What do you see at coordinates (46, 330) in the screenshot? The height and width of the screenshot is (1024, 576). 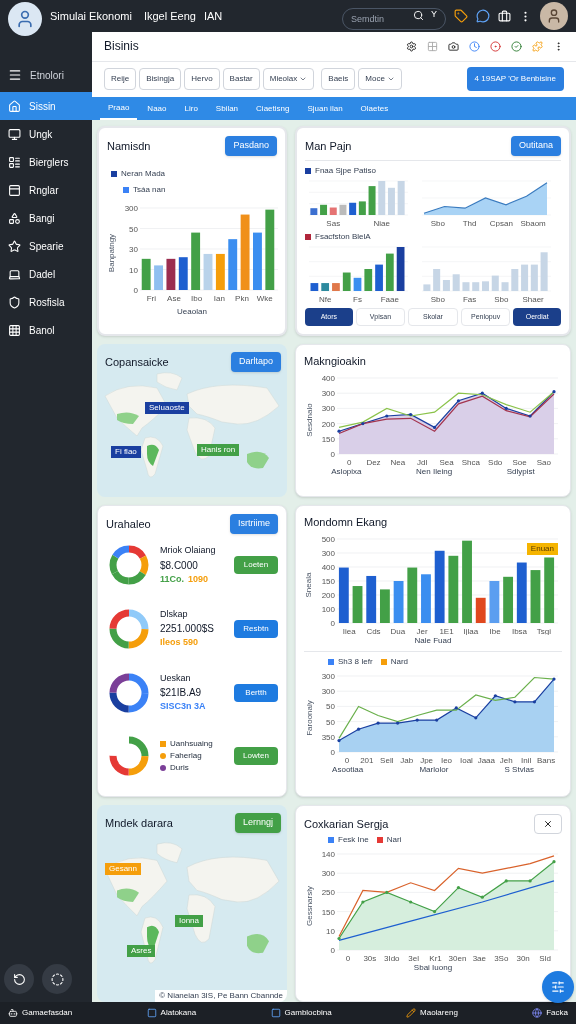 I see `sidebar-item: Banol` at bounding box center [46, 330].